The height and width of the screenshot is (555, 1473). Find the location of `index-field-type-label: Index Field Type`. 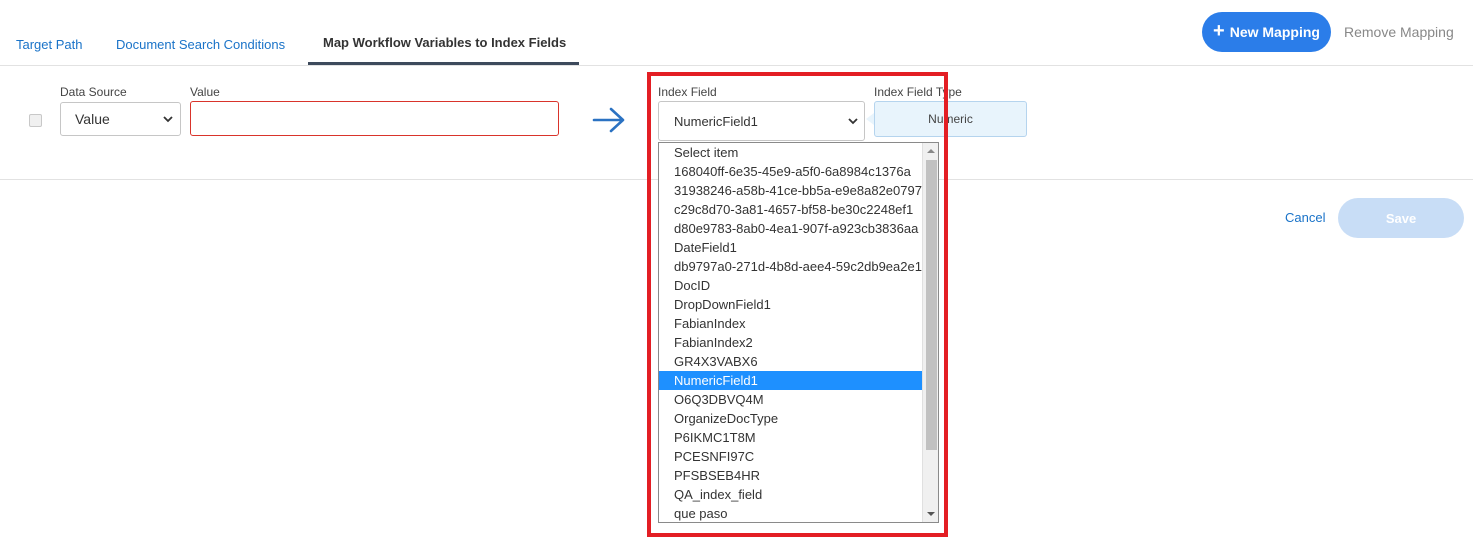

index-field-type-label: Index Field Type is located at coordinates (918, 92).